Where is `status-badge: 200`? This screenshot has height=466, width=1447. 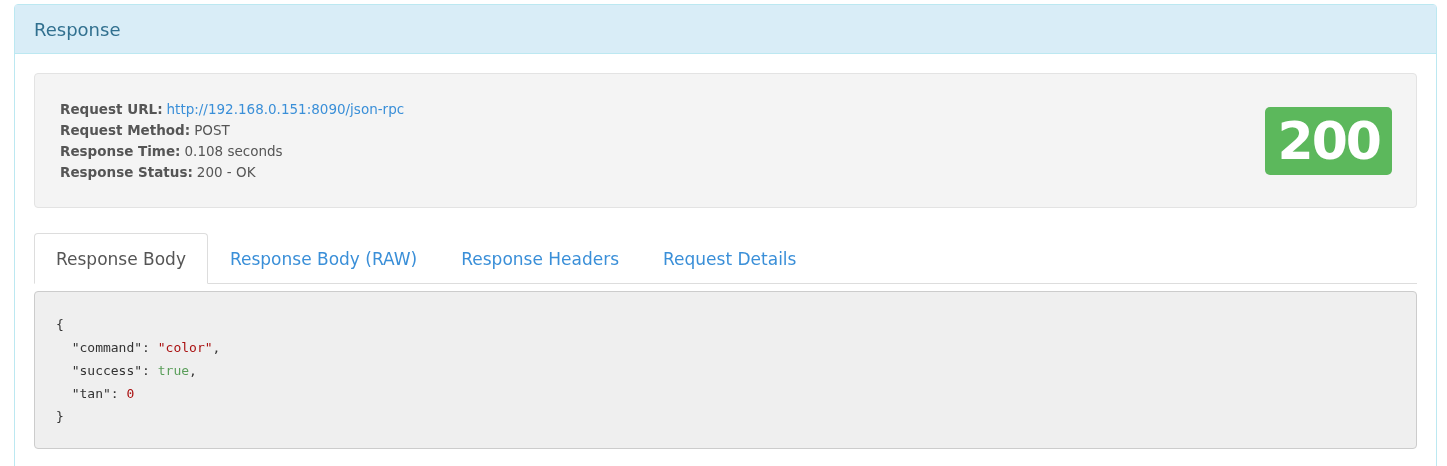
status-badge: 200 is located at coordinates (1328, 140).